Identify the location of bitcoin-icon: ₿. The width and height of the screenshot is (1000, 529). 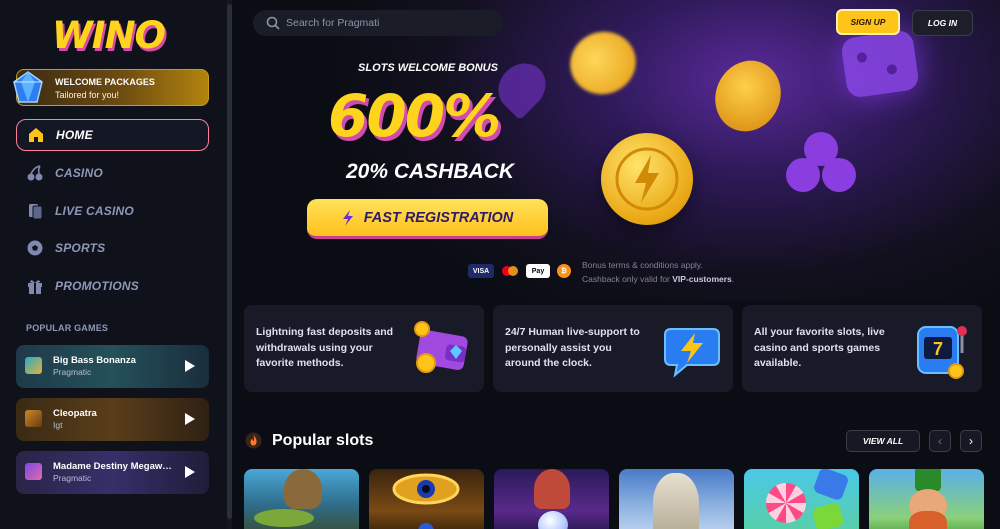
(564, 271).